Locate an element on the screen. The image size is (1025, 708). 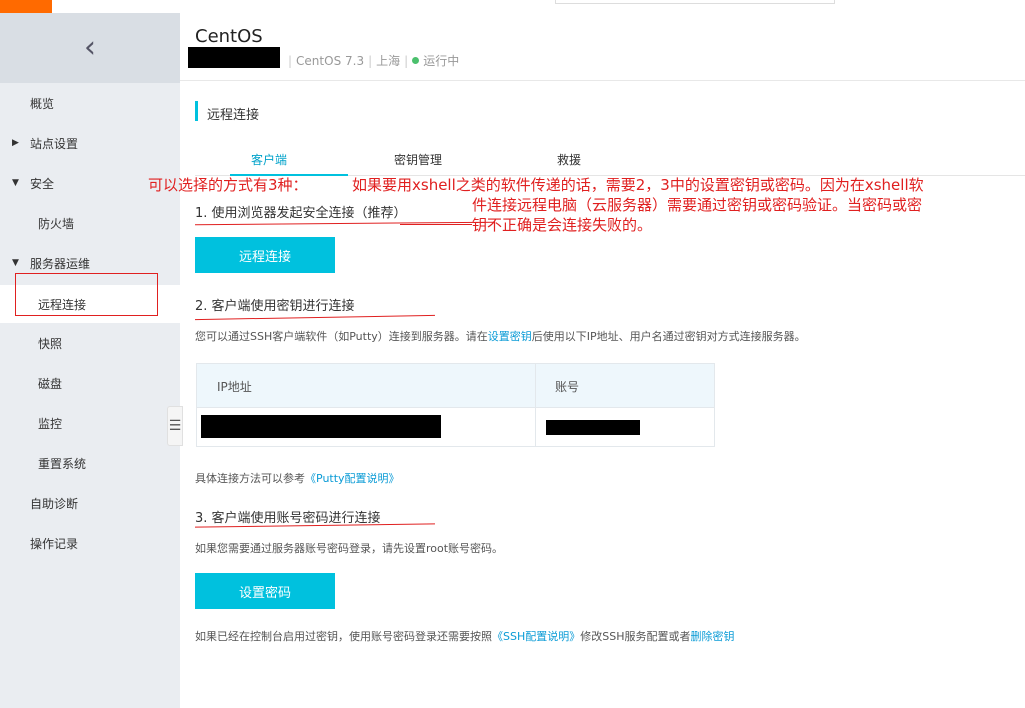
top-bar is located at coordinates (512, 6).